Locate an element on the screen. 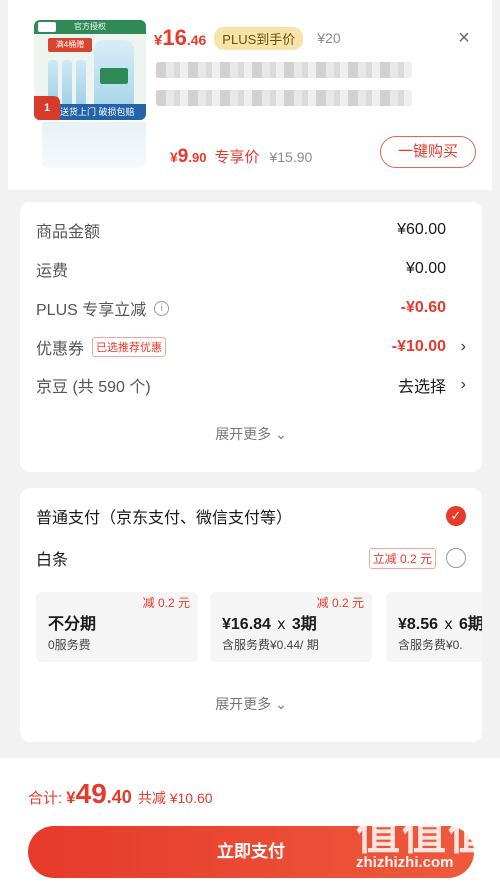 Image resolution: width=500 pixels, height=884 pixels. sku-price-row: ¥9.90 专享价 ¥15.90 is located at coordinates (241, 157).